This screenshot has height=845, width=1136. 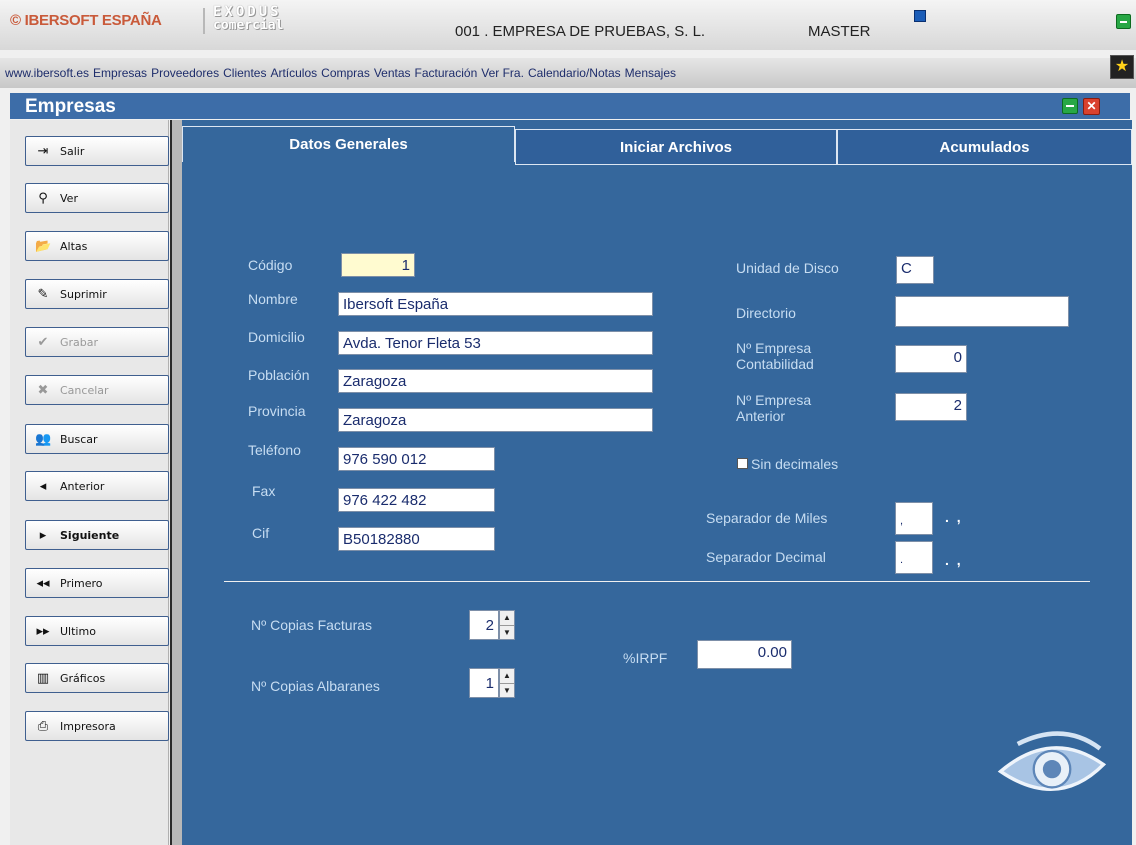 What do you see at coordinates (1122, 67) in the screenshot?
I see `favorites-star-icon: ★` at bounding box center [1122, 67].